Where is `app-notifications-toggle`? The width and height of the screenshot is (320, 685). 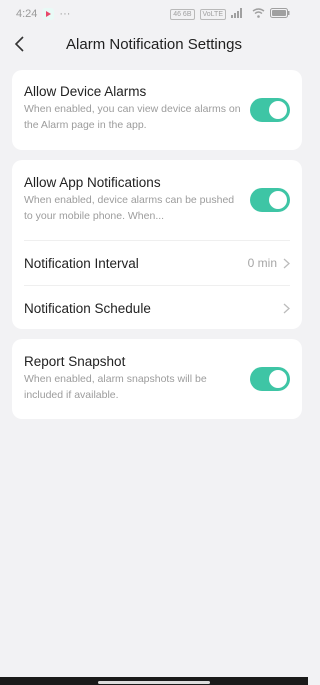 app-notifications-toggle is located at coordinates (270, 200).